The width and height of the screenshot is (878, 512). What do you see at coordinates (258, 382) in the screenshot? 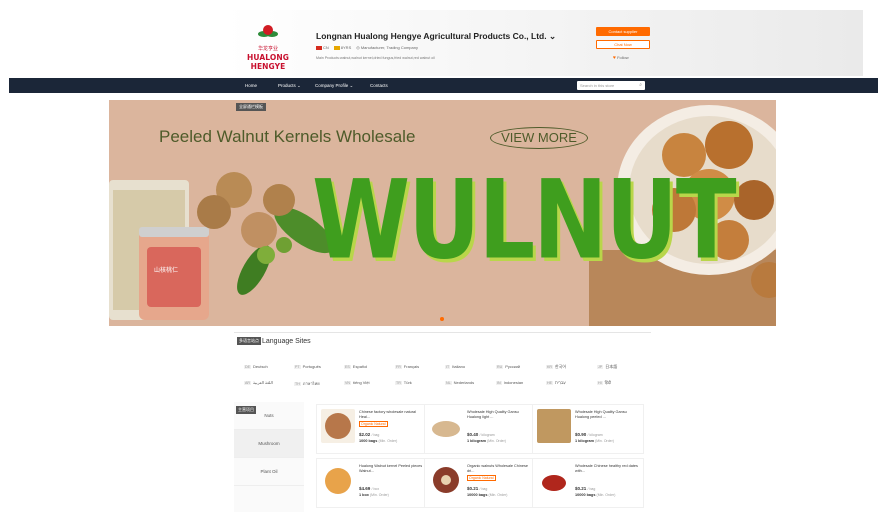
I see `lang-link-ar: AR اللغة العربية` at bounding box center [258, 382].